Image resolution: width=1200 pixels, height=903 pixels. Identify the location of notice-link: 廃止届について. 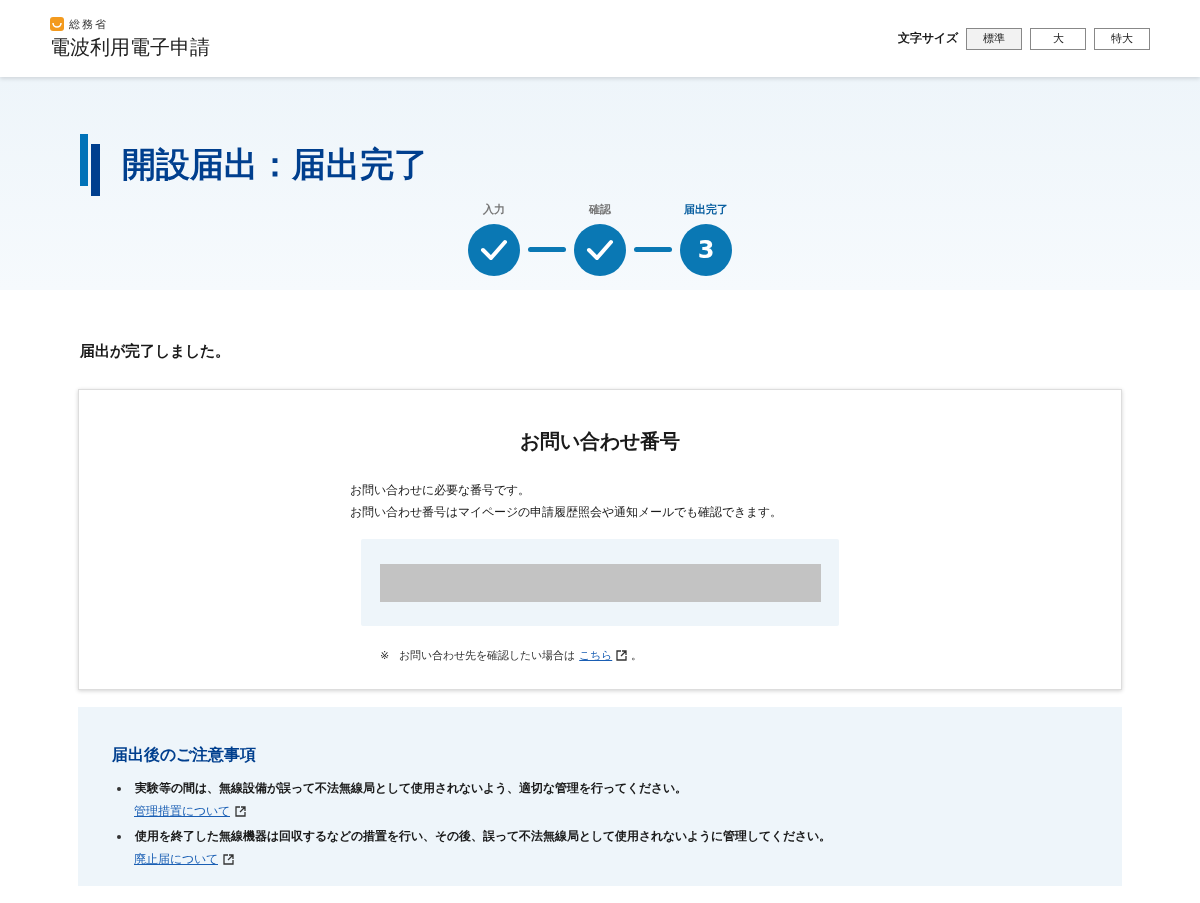
(176, 859).